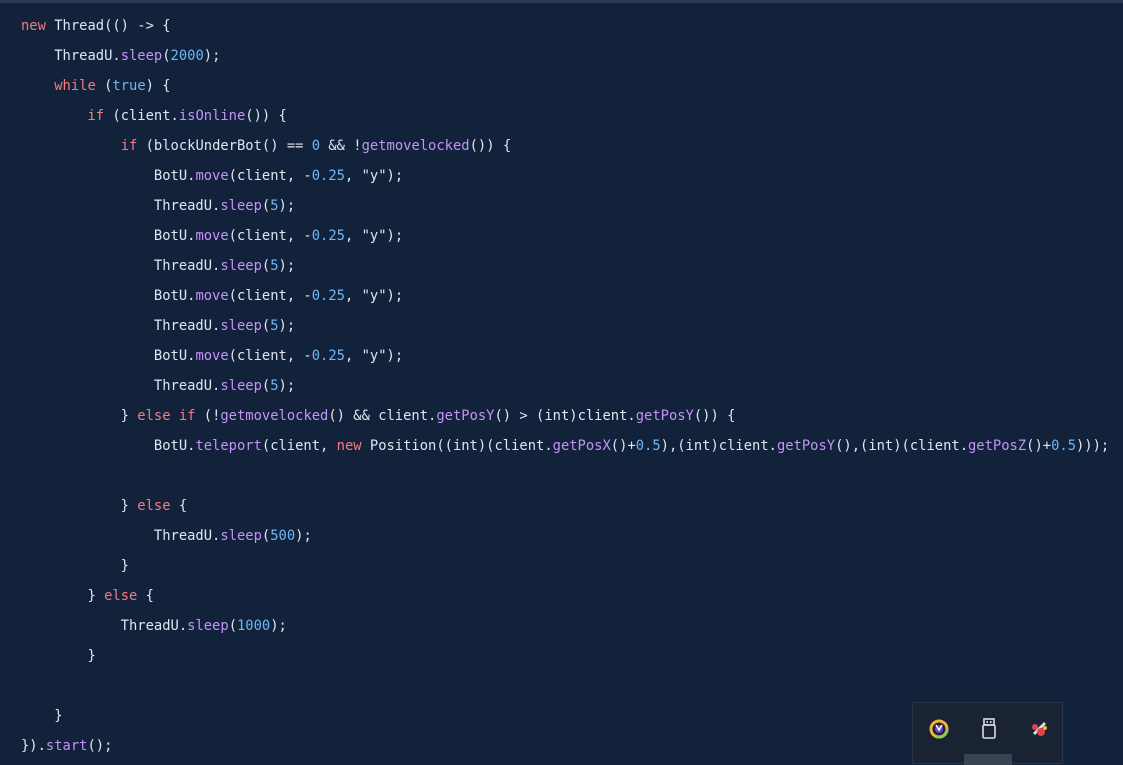 The image size is (1123, 765). Describe the element at coordinates (989, 729) in the screenshot. I see `usb-drive-icon` at that location.